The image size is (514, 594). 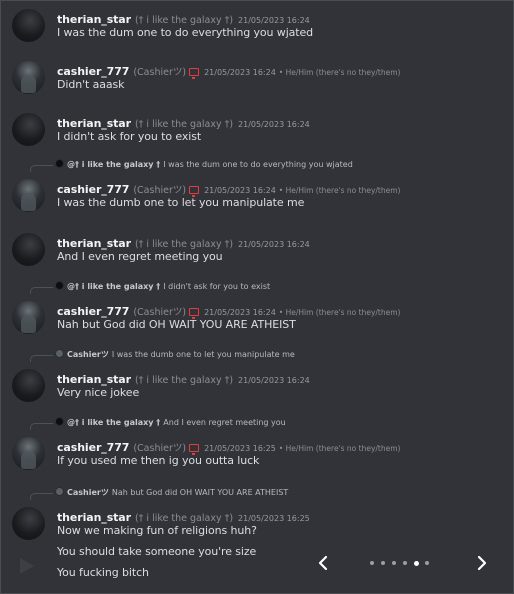 I want to click on message-text: You should take someone you're size, so click(x=157, y=551).